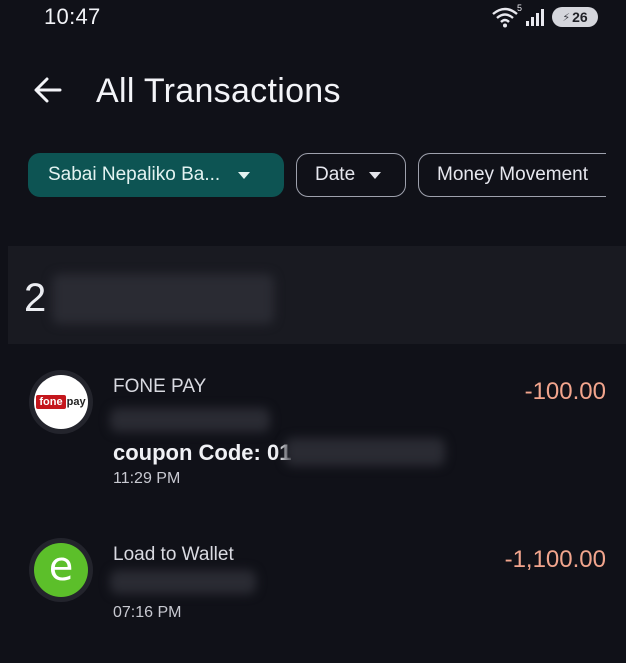  What do you see at coordinates (555, 559) in the screenshot?
I see `transaction-amount: -1,100.00` at bounding box center [555, 559].